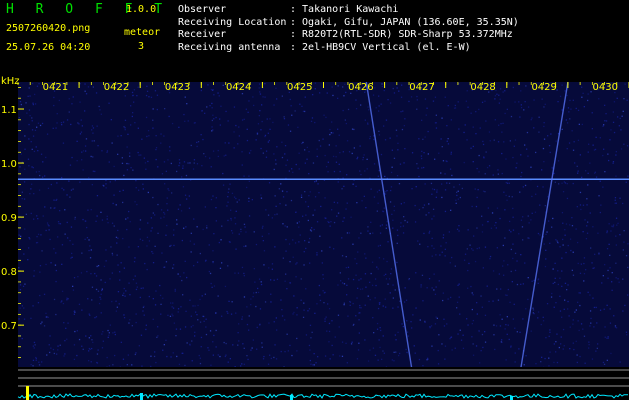 The image size is (629, 400). I want to click on x-tick-label: 0421, so click(55, 87).